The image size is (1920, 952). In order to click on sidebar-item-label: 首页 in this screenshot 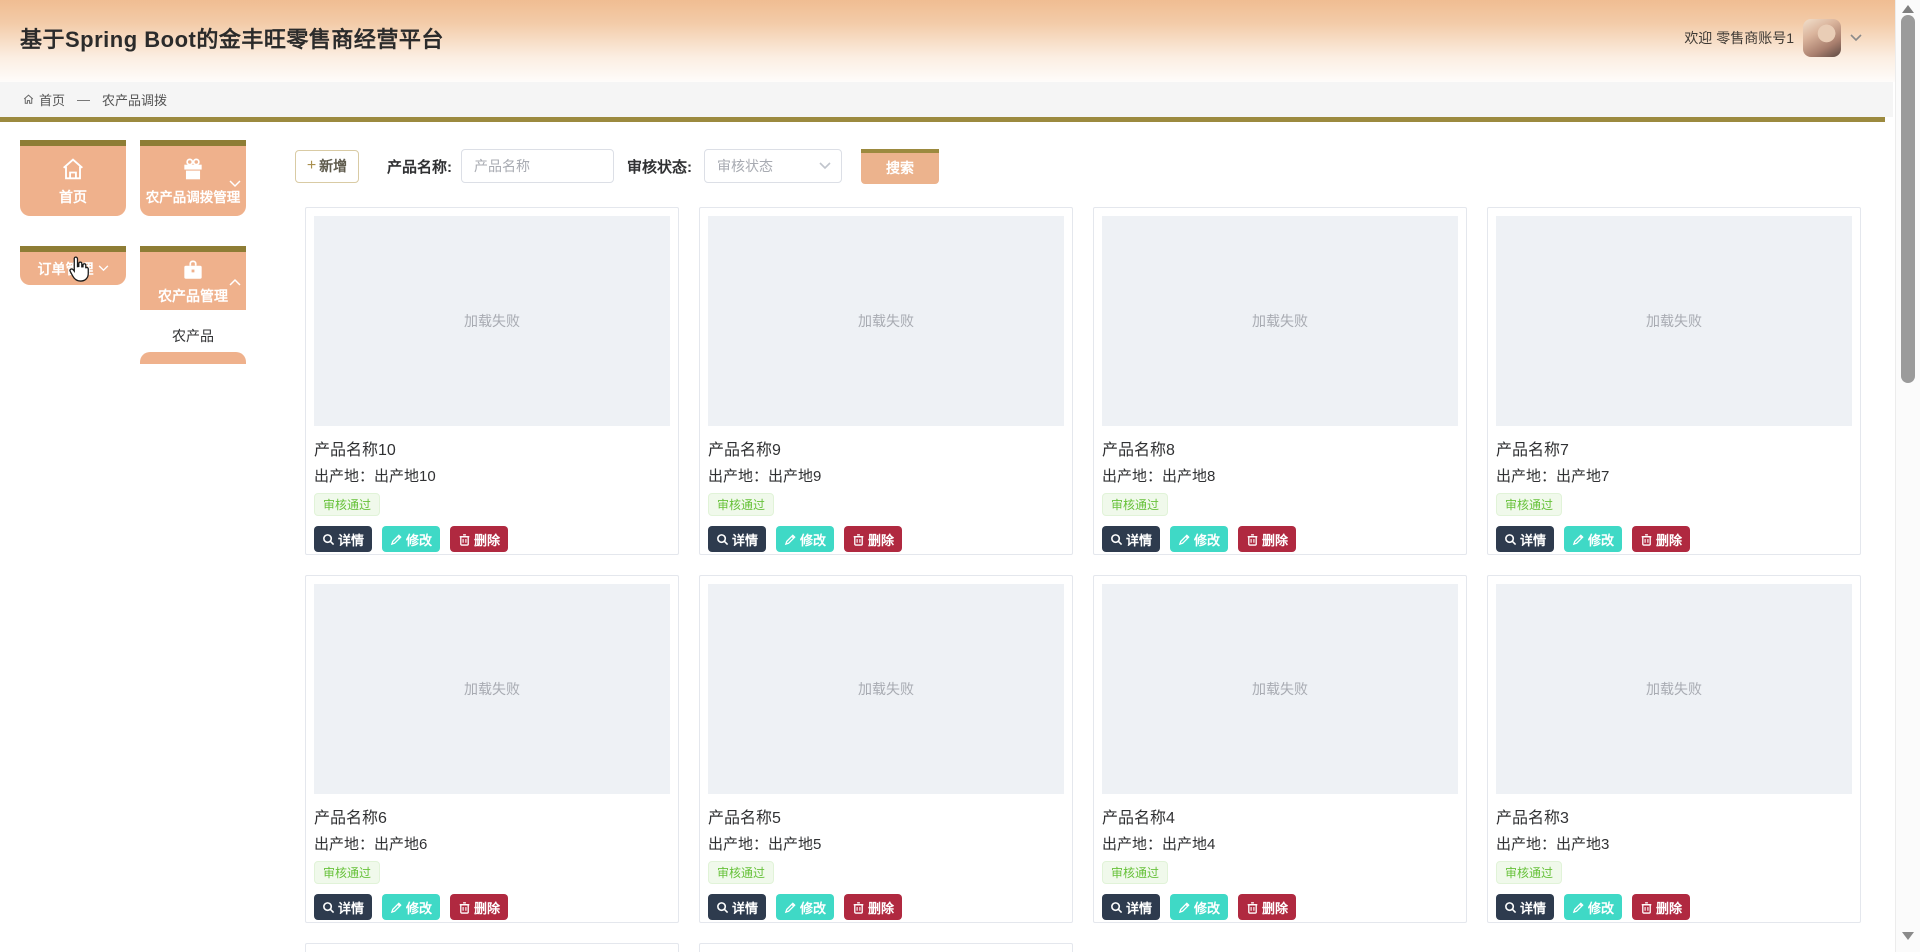, I will do `click(73, 196)`.